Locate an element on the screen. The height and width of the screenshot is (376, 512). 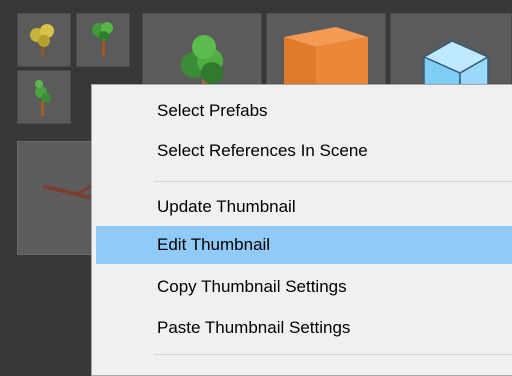
green-tree-icon is located at coordinates (102, 39).